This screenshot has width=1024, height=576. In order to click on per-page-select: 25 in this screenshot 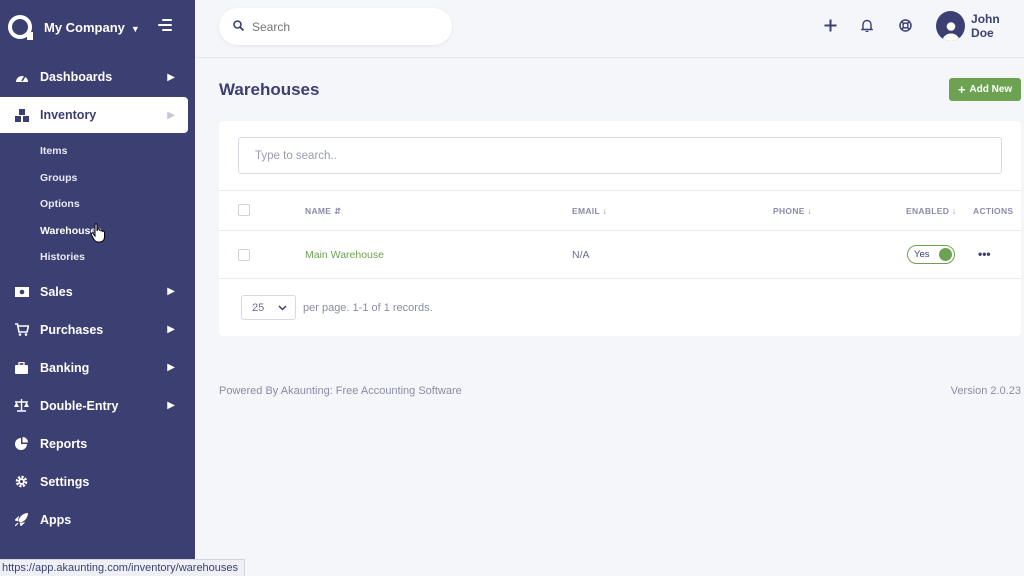, I will do `click(268, 307)`.